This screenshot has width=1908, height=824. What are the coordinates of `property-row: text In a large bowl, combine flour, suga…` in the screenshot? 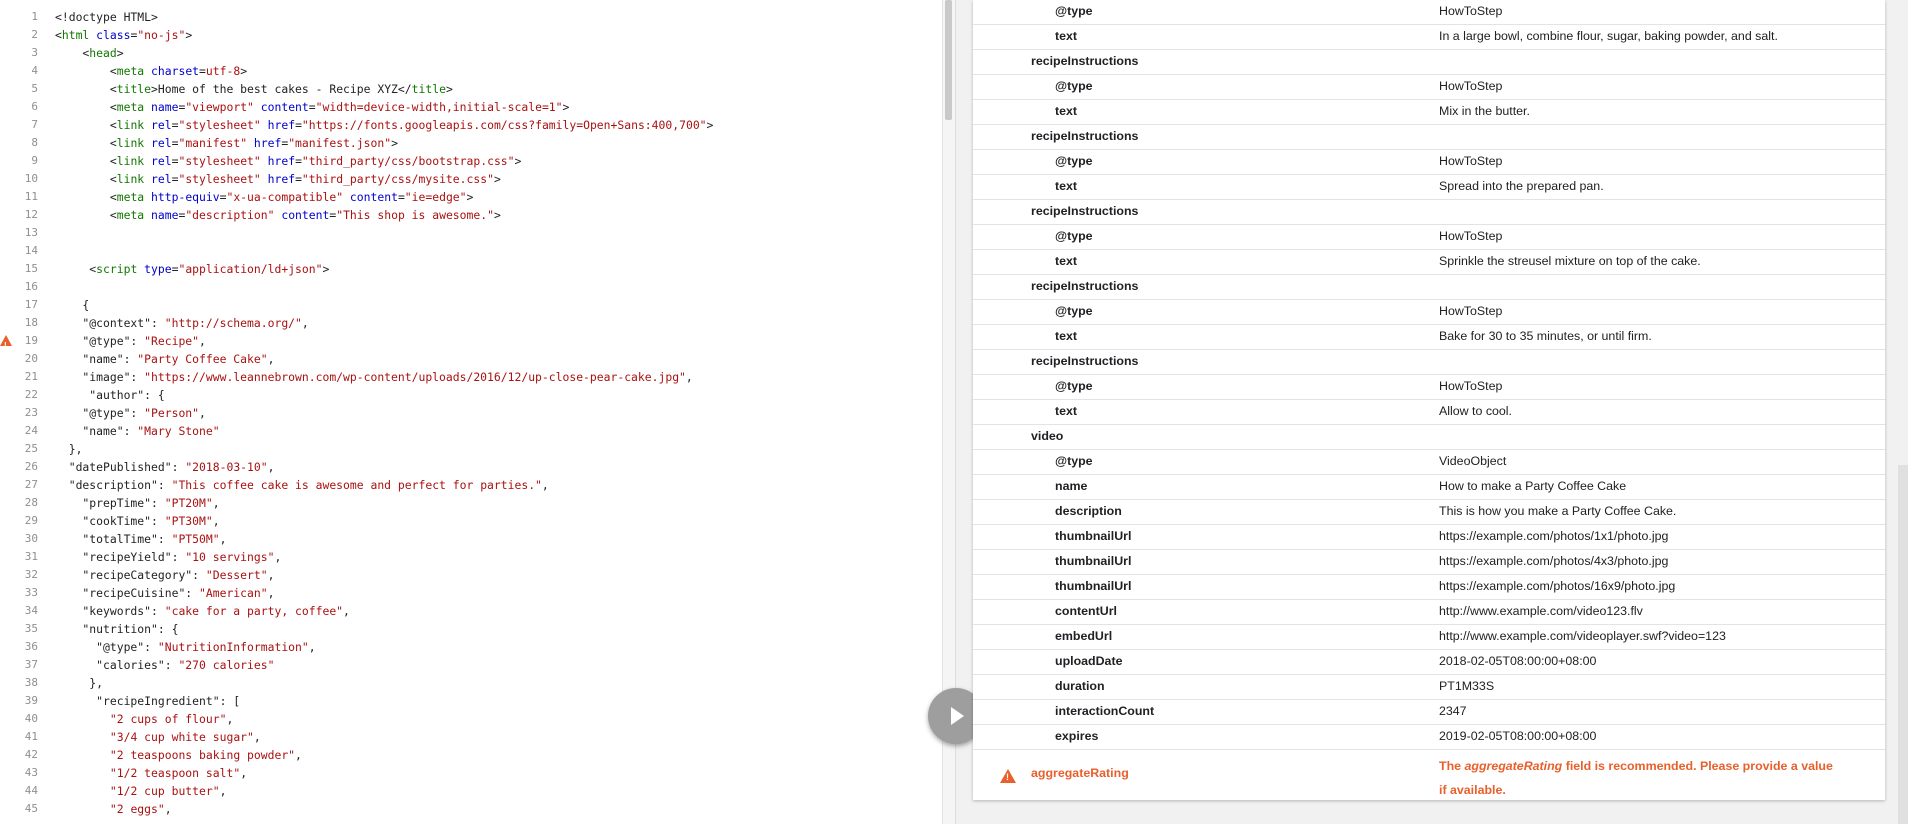 It's located at (1429, 37).